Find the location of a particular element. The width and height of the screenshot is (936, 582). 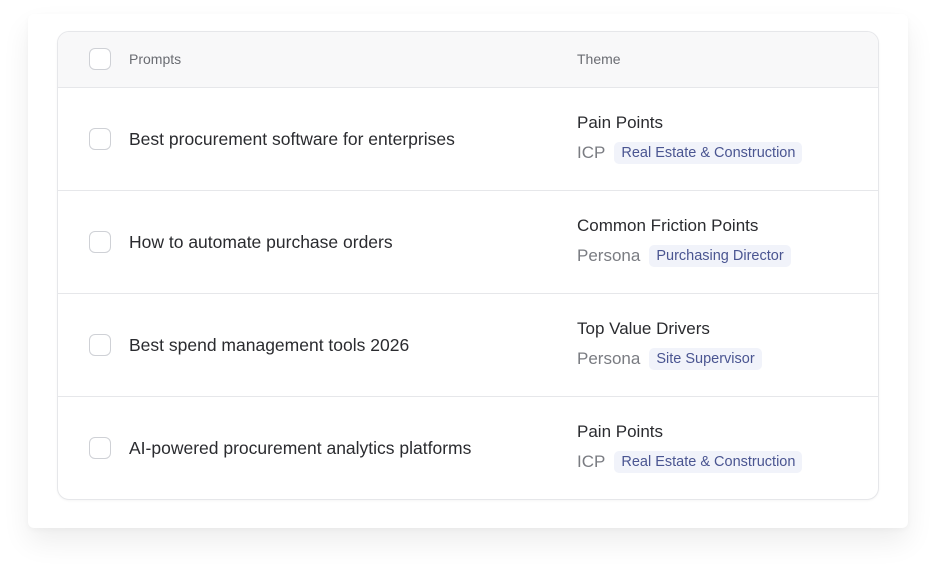

prompts-column-header: Prompts is located at coordinates (155, 59).